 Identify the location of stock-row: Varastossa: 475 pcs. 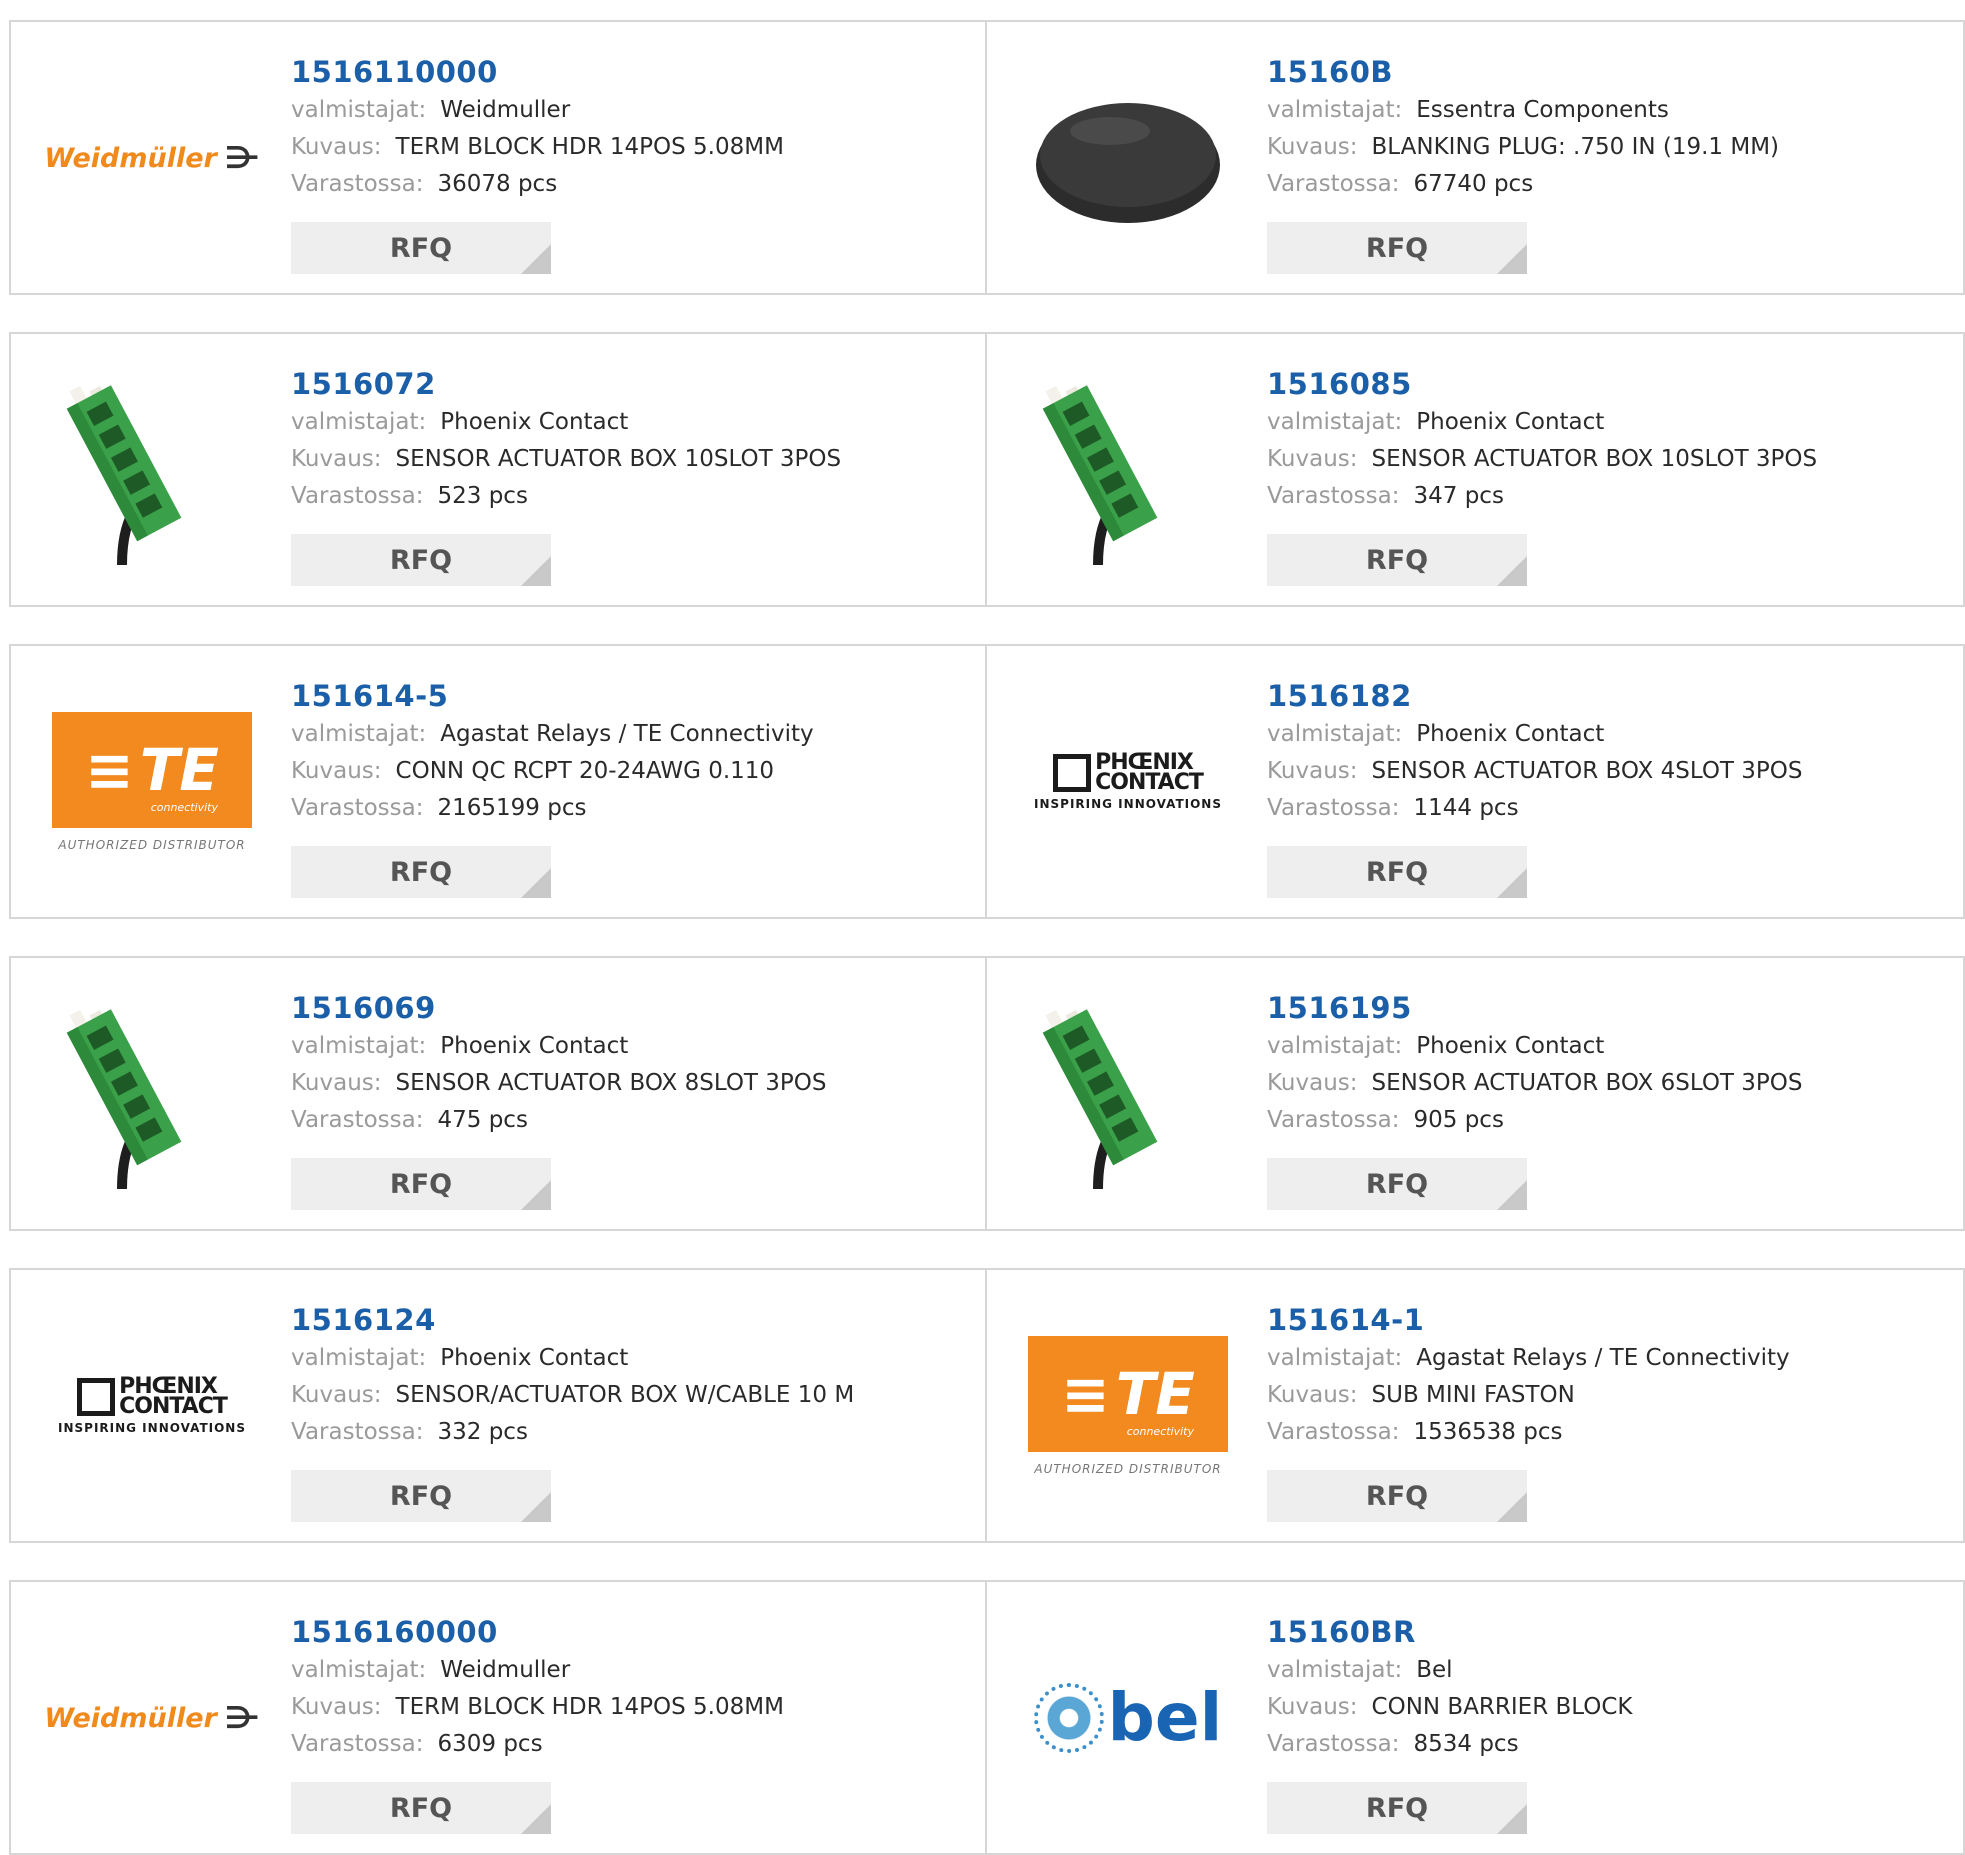
(559, 1120).